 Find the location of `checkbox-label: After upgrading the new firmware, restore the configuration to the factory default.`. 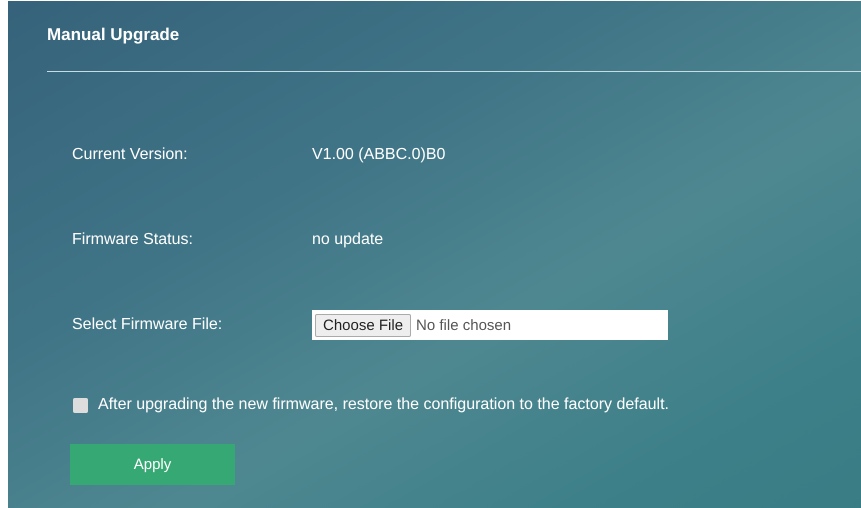

checkbox-label: After upgrading the new firmware, restore the configuration to the factory default. is located at coordinates (383, 405).